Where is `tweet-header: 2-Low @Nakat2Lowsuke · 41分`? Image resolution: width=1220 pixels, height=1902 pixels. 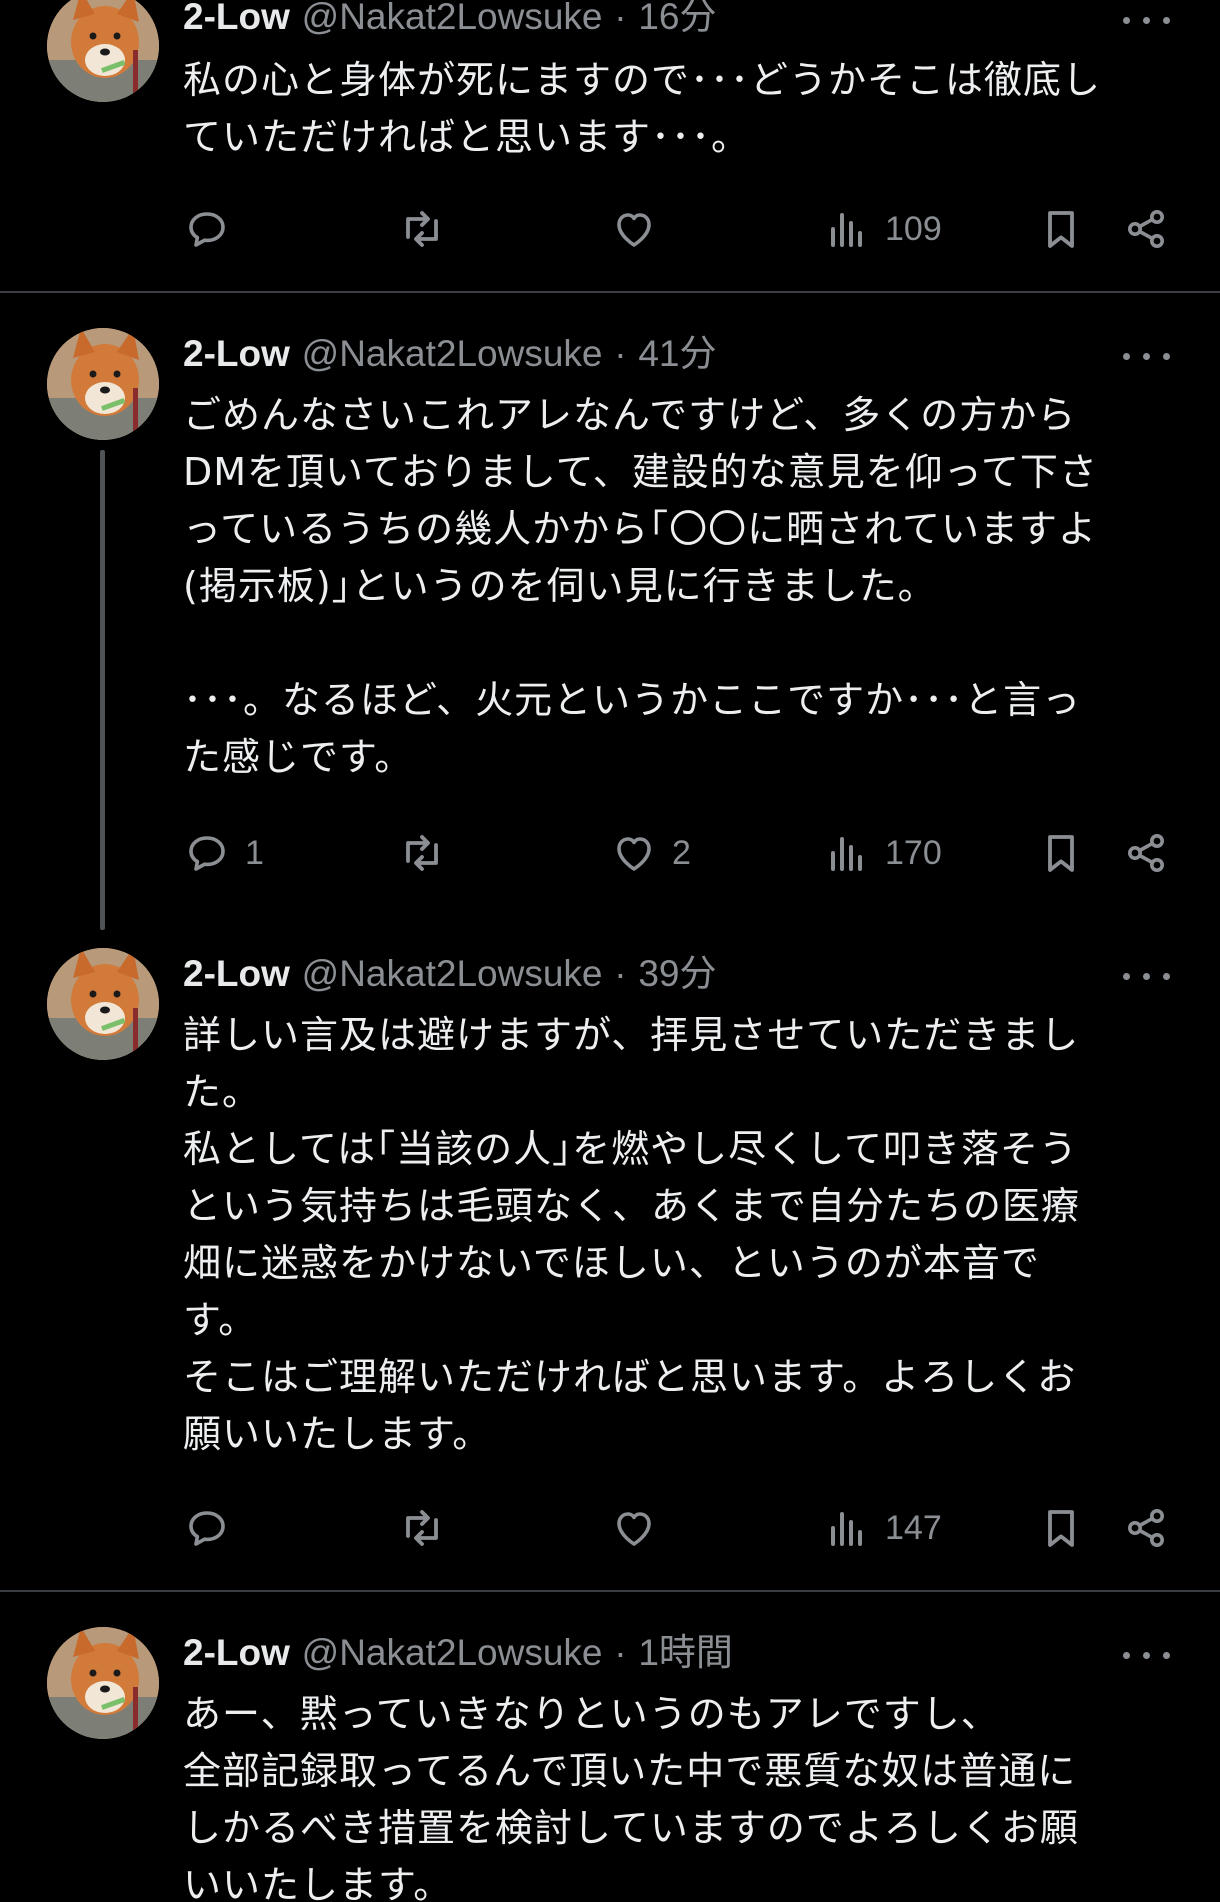 tweet-header: 2-Low @Nakat2Lowsuke · 41分 is located at coordinates (666, 354).